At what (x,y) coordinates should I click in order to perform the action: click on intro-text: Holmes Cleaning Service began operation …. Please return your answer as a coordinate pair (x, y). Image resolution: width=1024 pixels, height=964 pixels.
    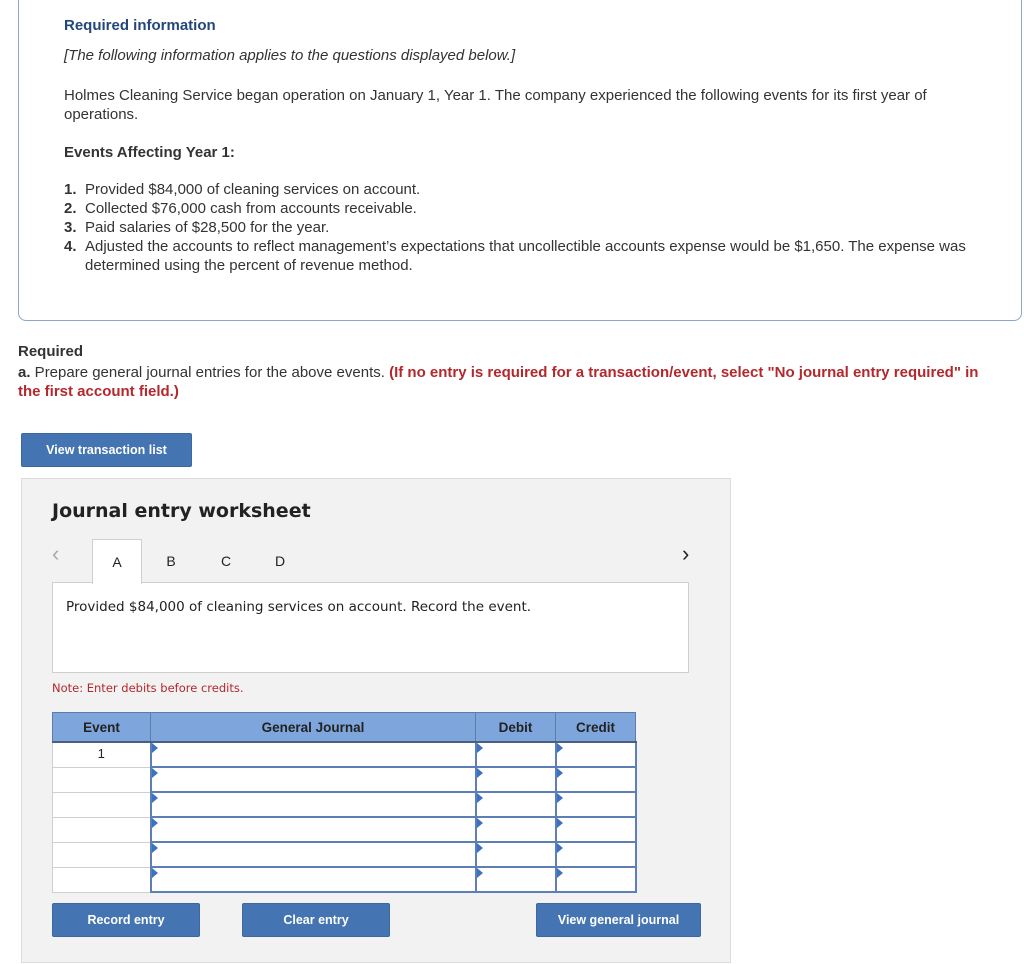
    Looking at the image, I should click on (495, 105).